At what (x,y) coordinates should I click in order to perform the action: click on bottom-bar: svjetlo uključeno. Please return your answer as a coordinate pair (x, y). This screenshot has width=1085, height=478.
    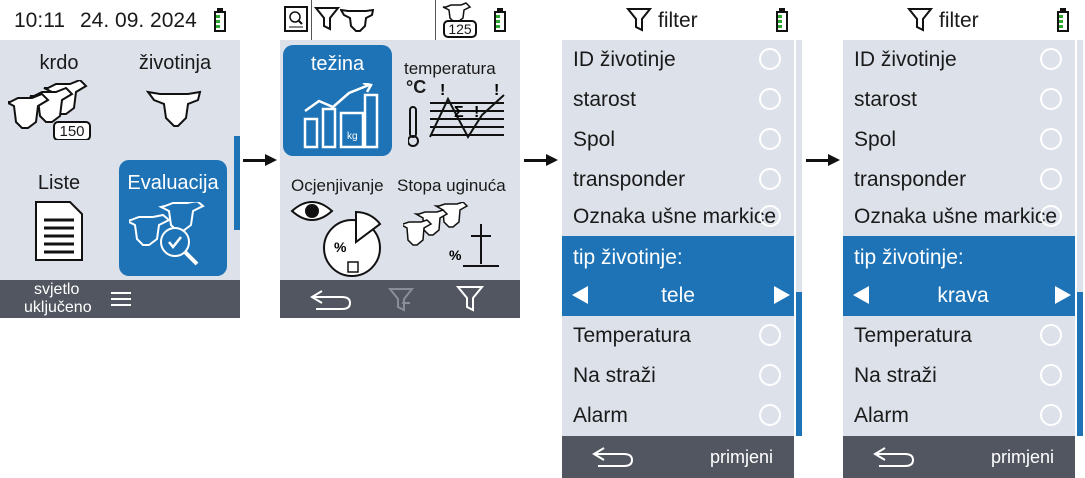
    Looking at the image, I should click on (120, 299).